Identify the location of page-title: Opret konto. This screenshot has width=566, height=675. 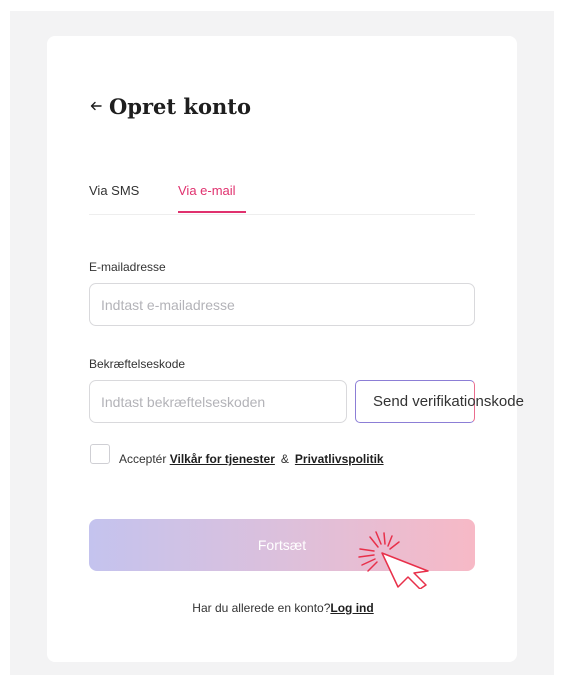
(180, 106).